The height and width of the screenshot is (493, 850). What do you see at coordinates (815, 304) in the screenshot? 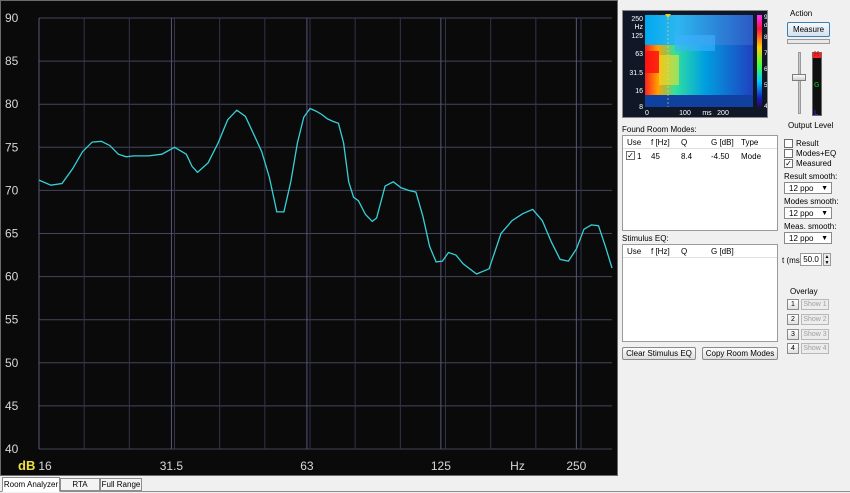
I see `overlay-show-1-button: Show 1` at bounding box center [815, 304].